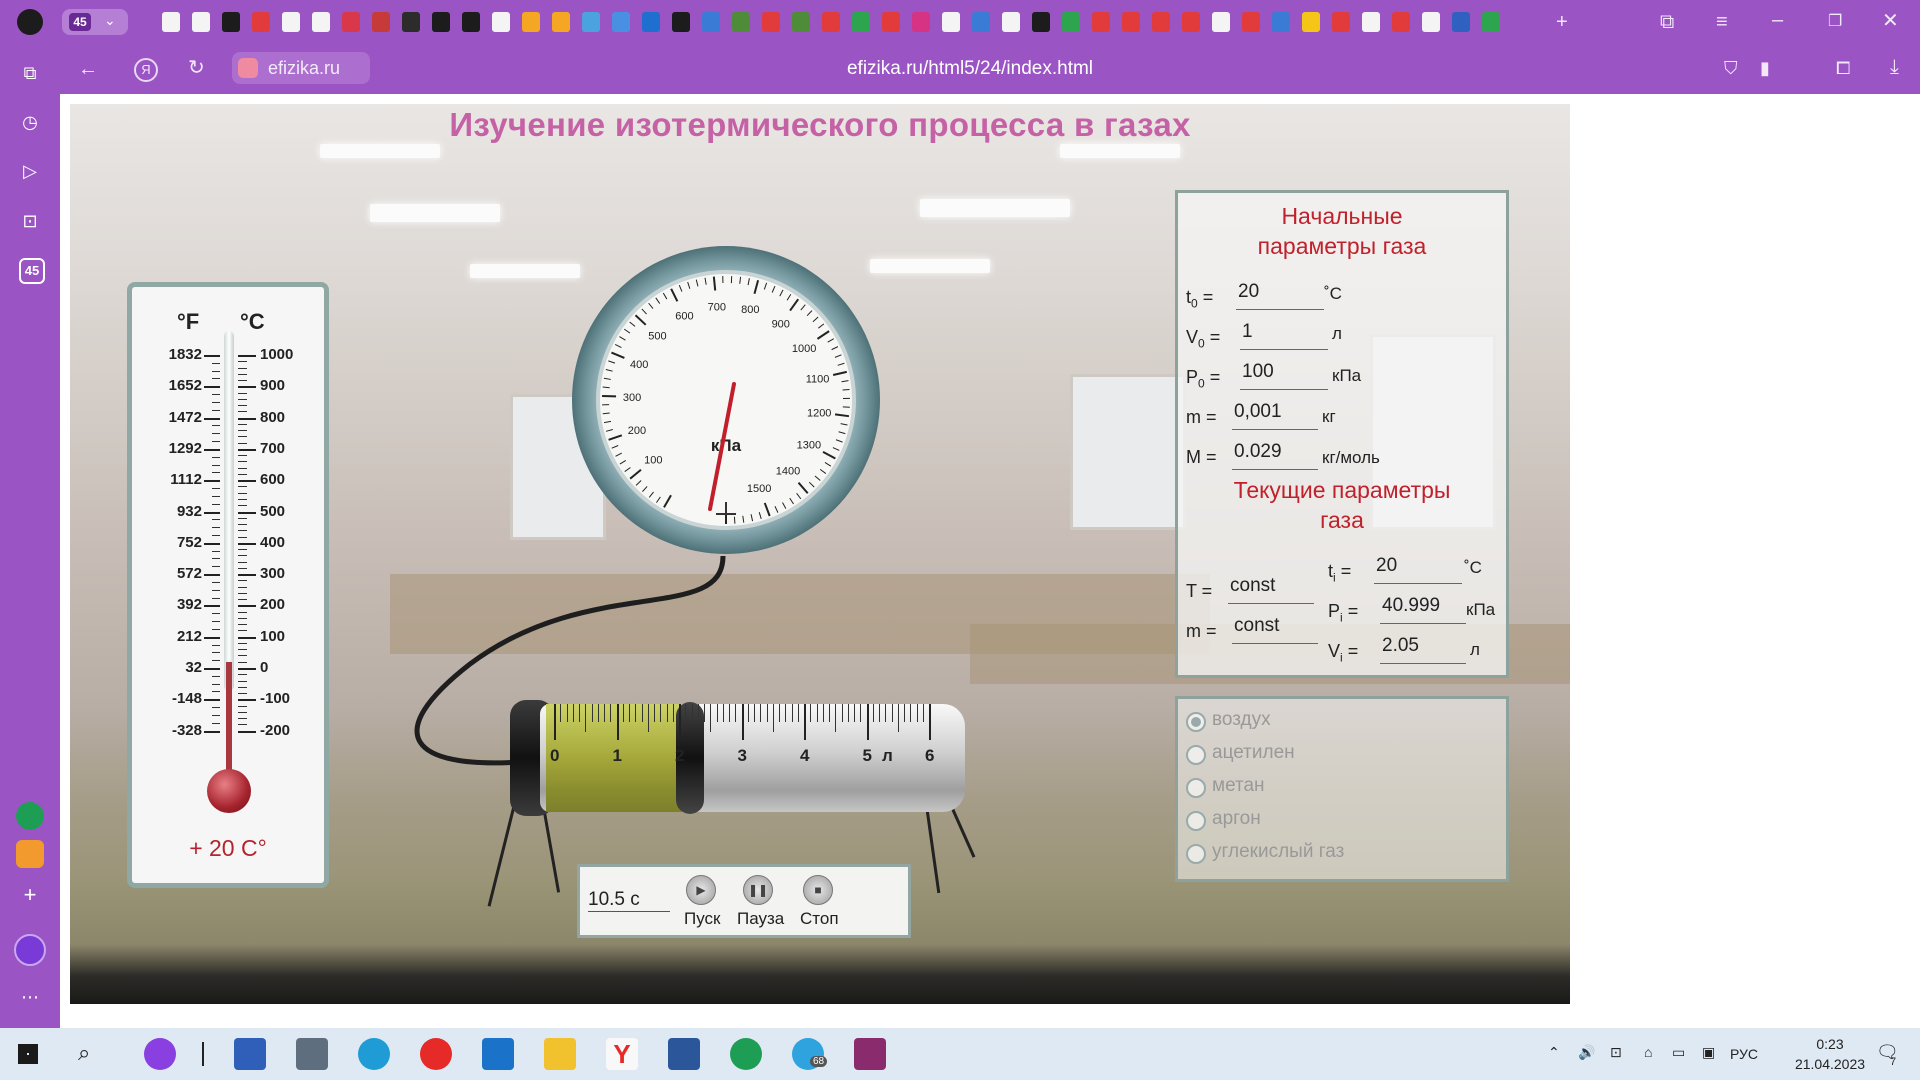  I want to click on v0-value: 1, so click(1284, 335).